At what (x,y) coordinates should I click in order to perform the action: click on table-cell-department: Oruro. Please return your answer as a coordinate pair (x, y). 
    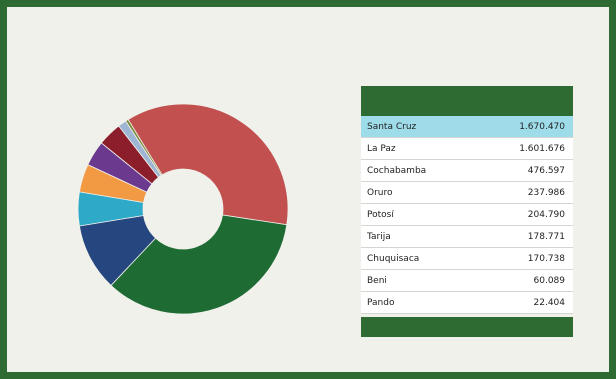
    Looking at the image, I should click on (380, 192).